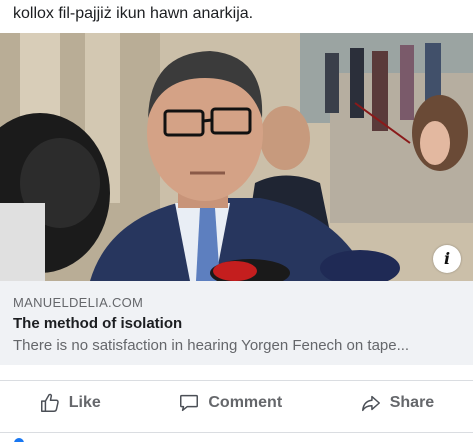 Image resolution: width=473 pixels, height=442 pixels. What do you see at coordinates (49, 402) in the screenshot?
I see `thumbs-up-icon` at bounding box center [49, 402].